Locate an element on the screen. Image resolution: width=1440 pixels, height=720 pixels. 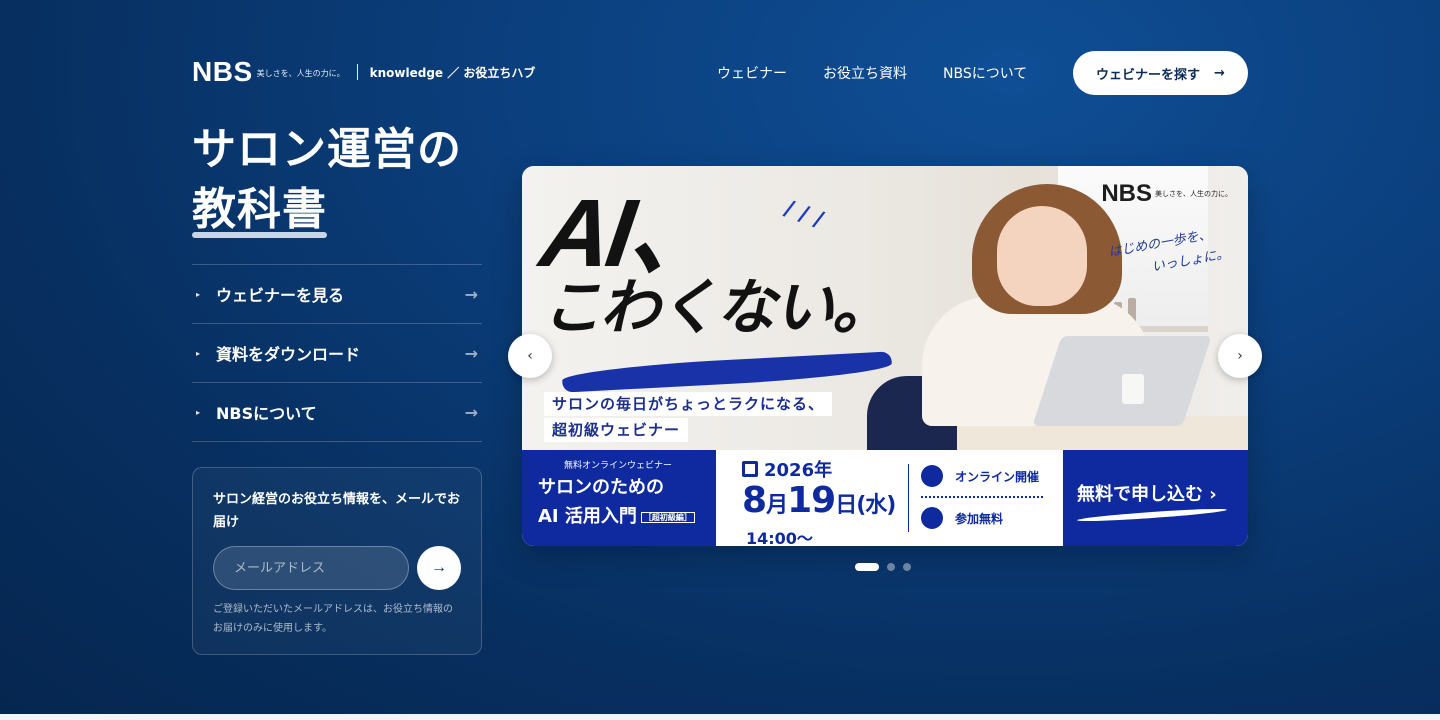
menu-item-about: ▸ NBSについて → is located at coordinates (337, 412).